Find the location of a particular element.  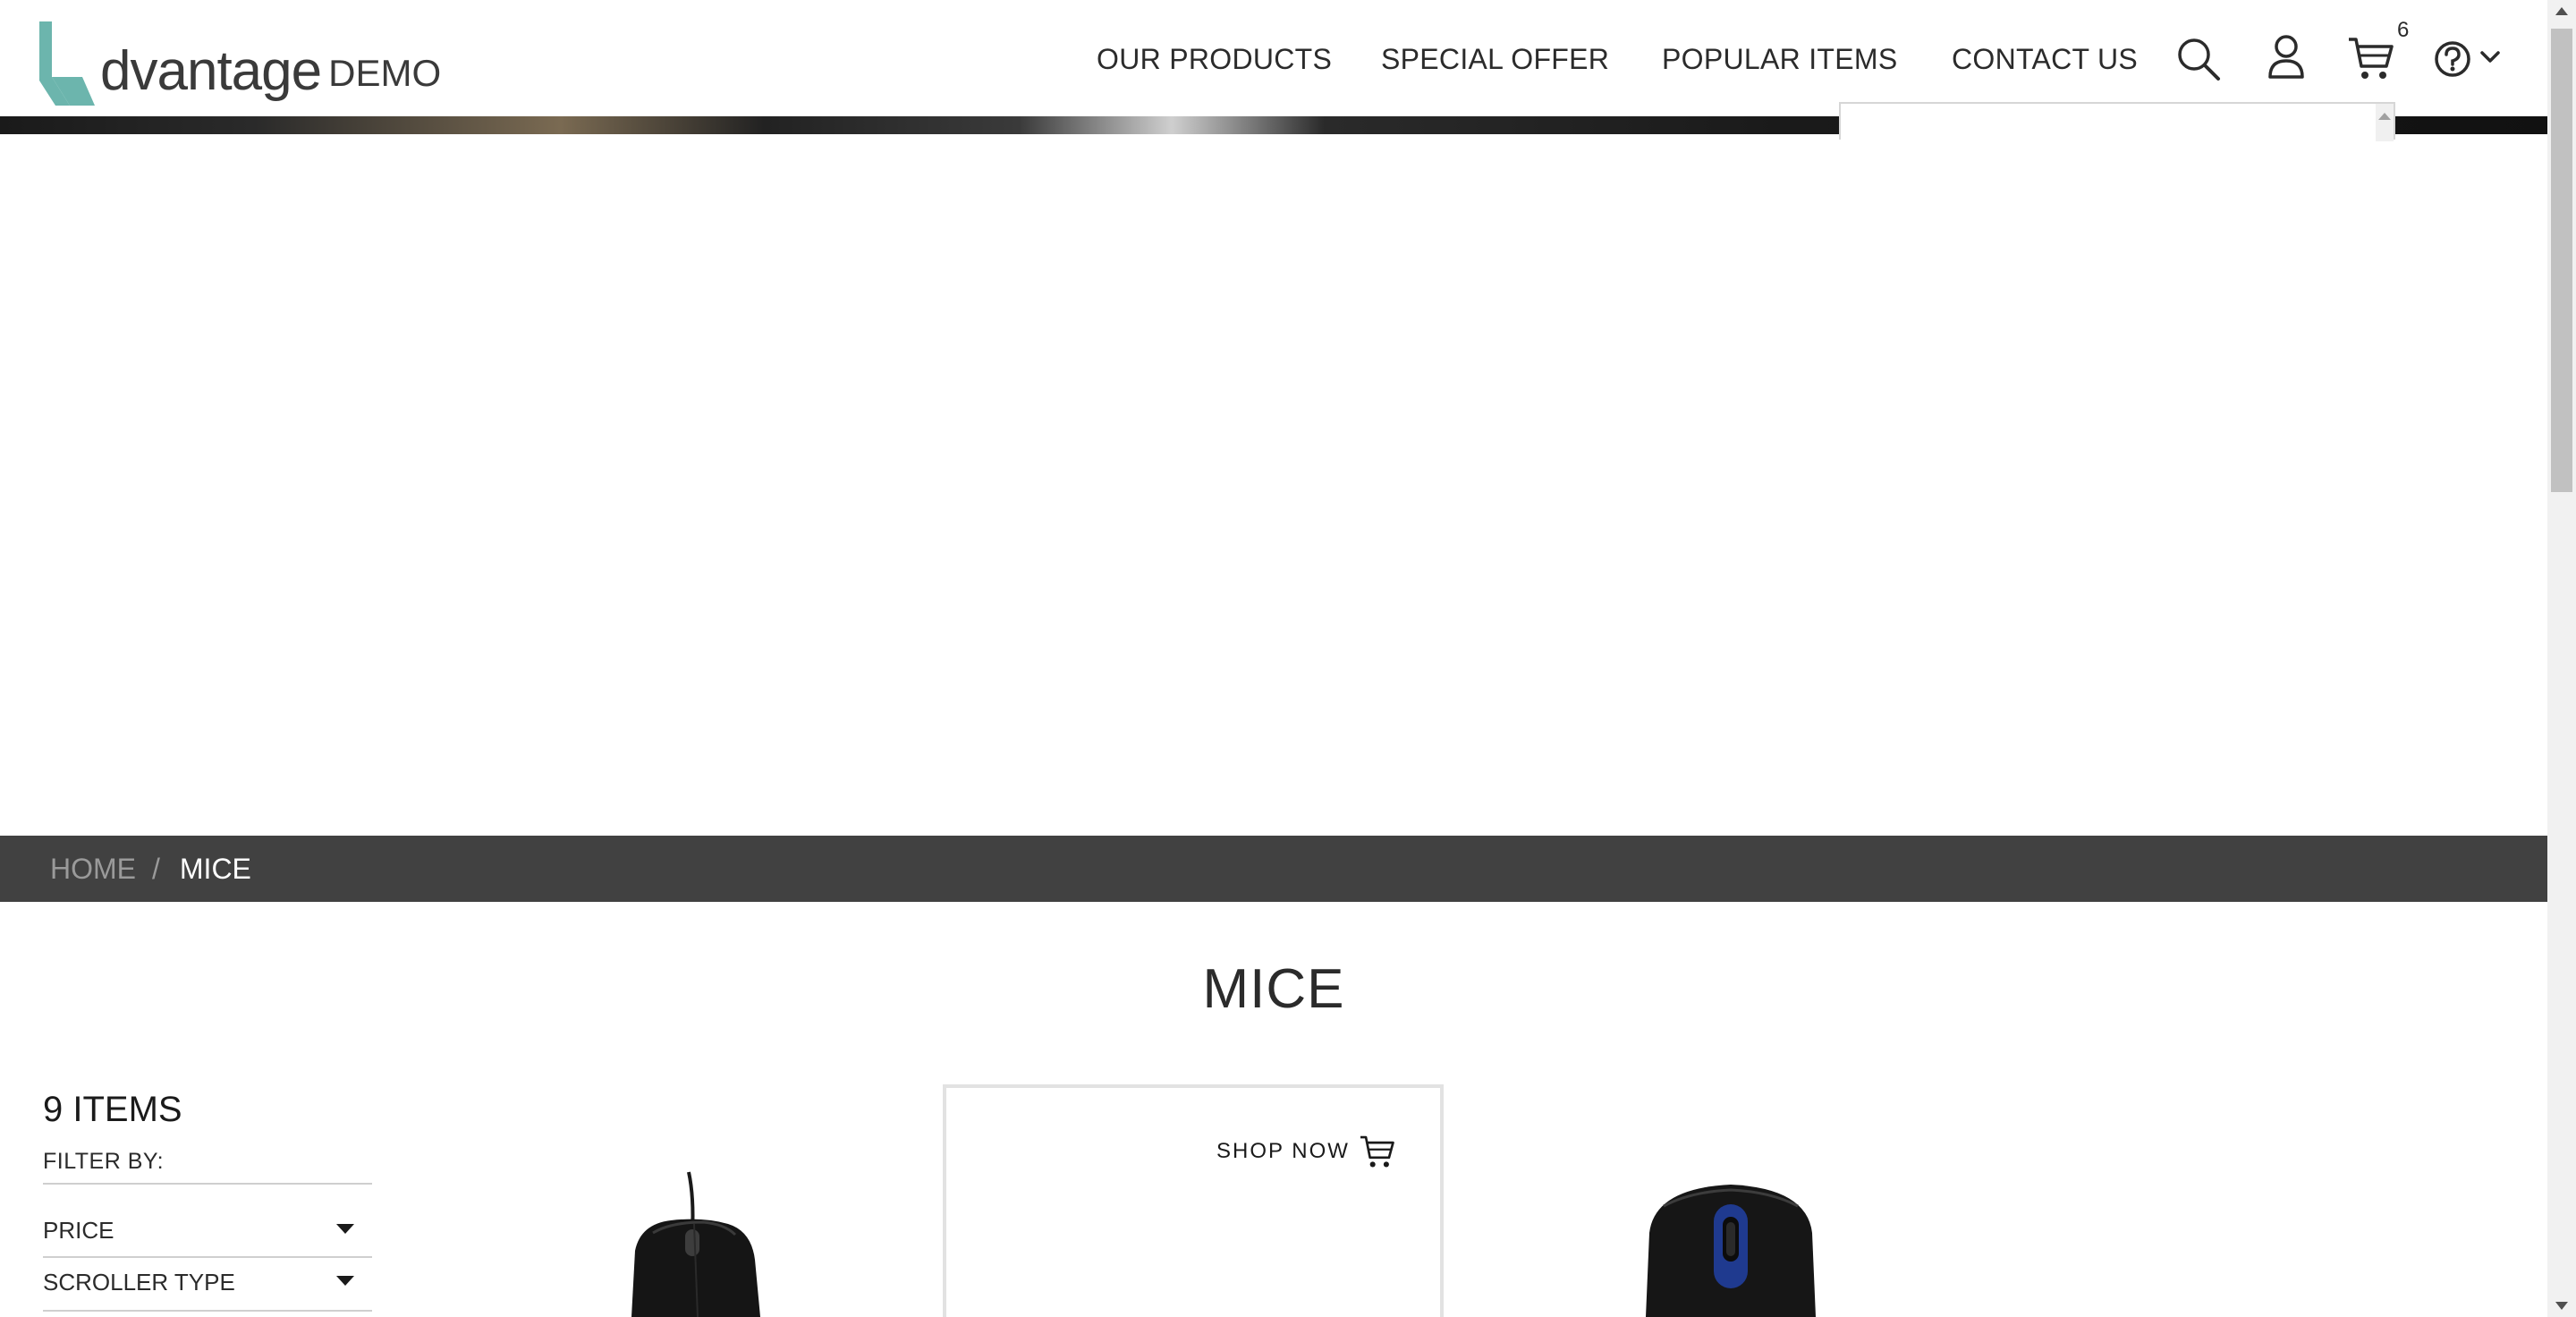

help-icon is located at coordinates (2452, 59).